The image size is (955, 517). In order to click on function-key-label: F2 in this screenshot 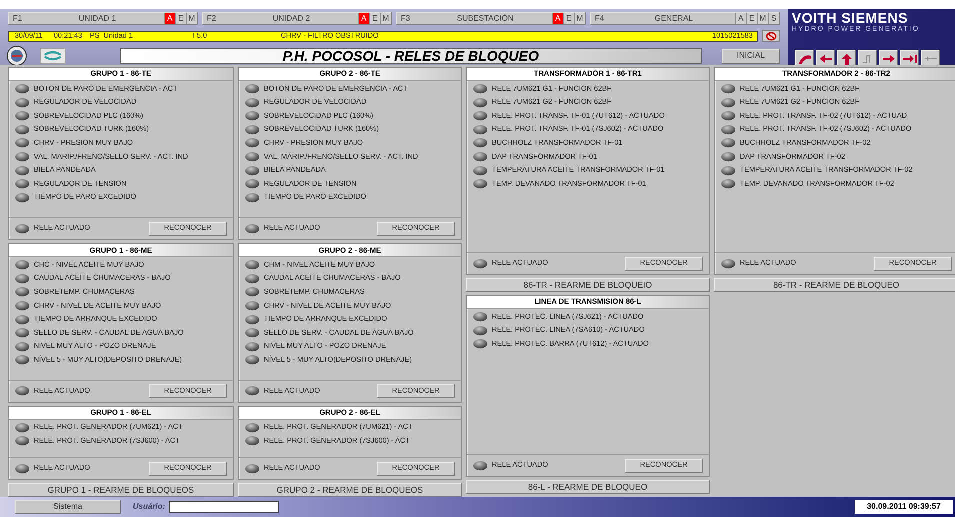, I will do `click(212, 18)`.